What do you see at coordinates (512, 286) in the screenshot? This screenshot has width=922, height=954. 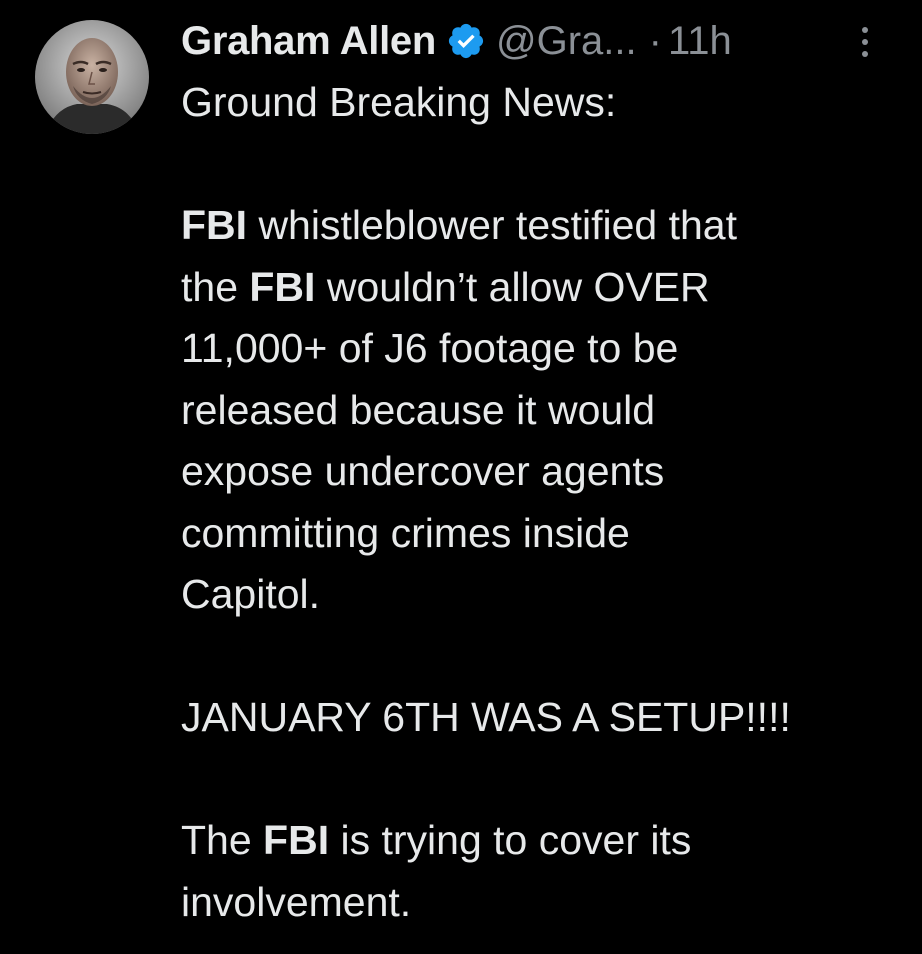 I see `post-text: wouldn’t allow OVER` at bounding box center [512, 286].